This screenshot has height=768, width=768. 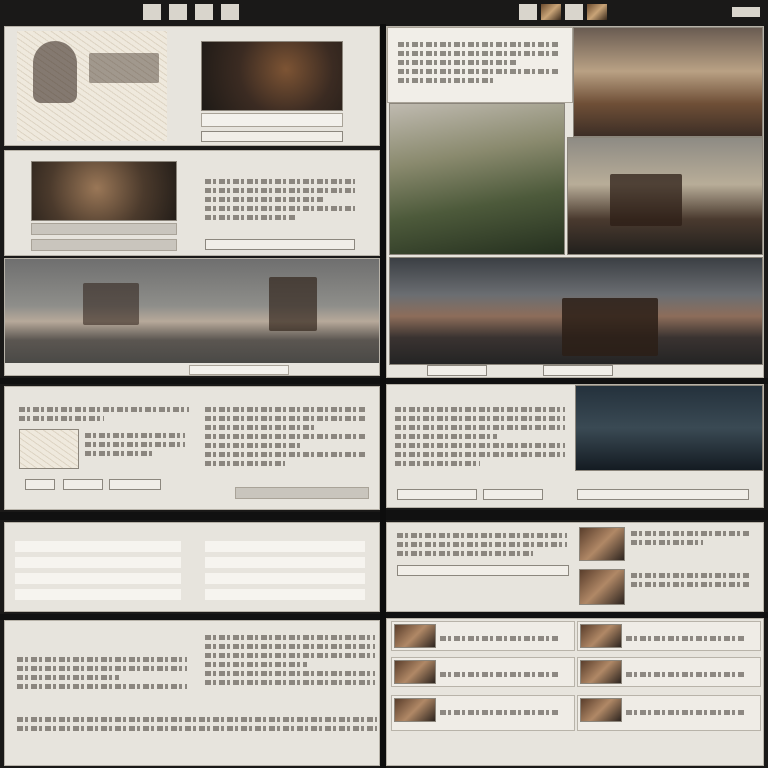 What do you see at coordinates (49, 449) in the screenshot?
I see `sketch-thumbnail` at bounding box center [49, 449].